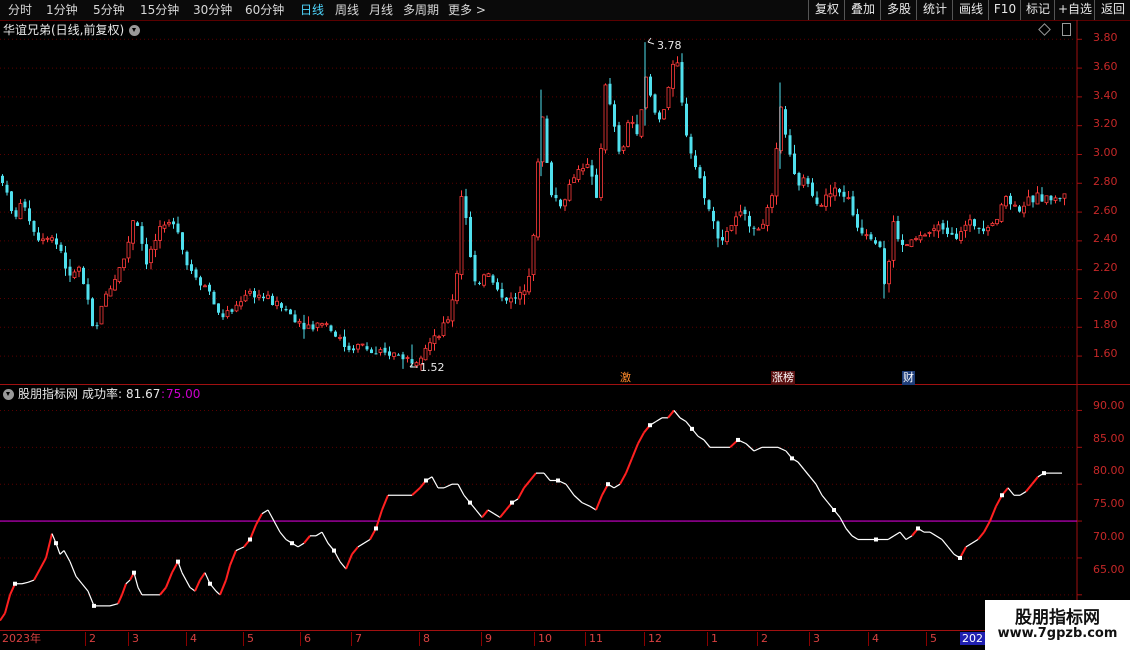 The height and width of the screenshot is (650, 1130). Describe the element at coordinates (933, 638) in the screenshot. I see `date-label: 5` at that location.